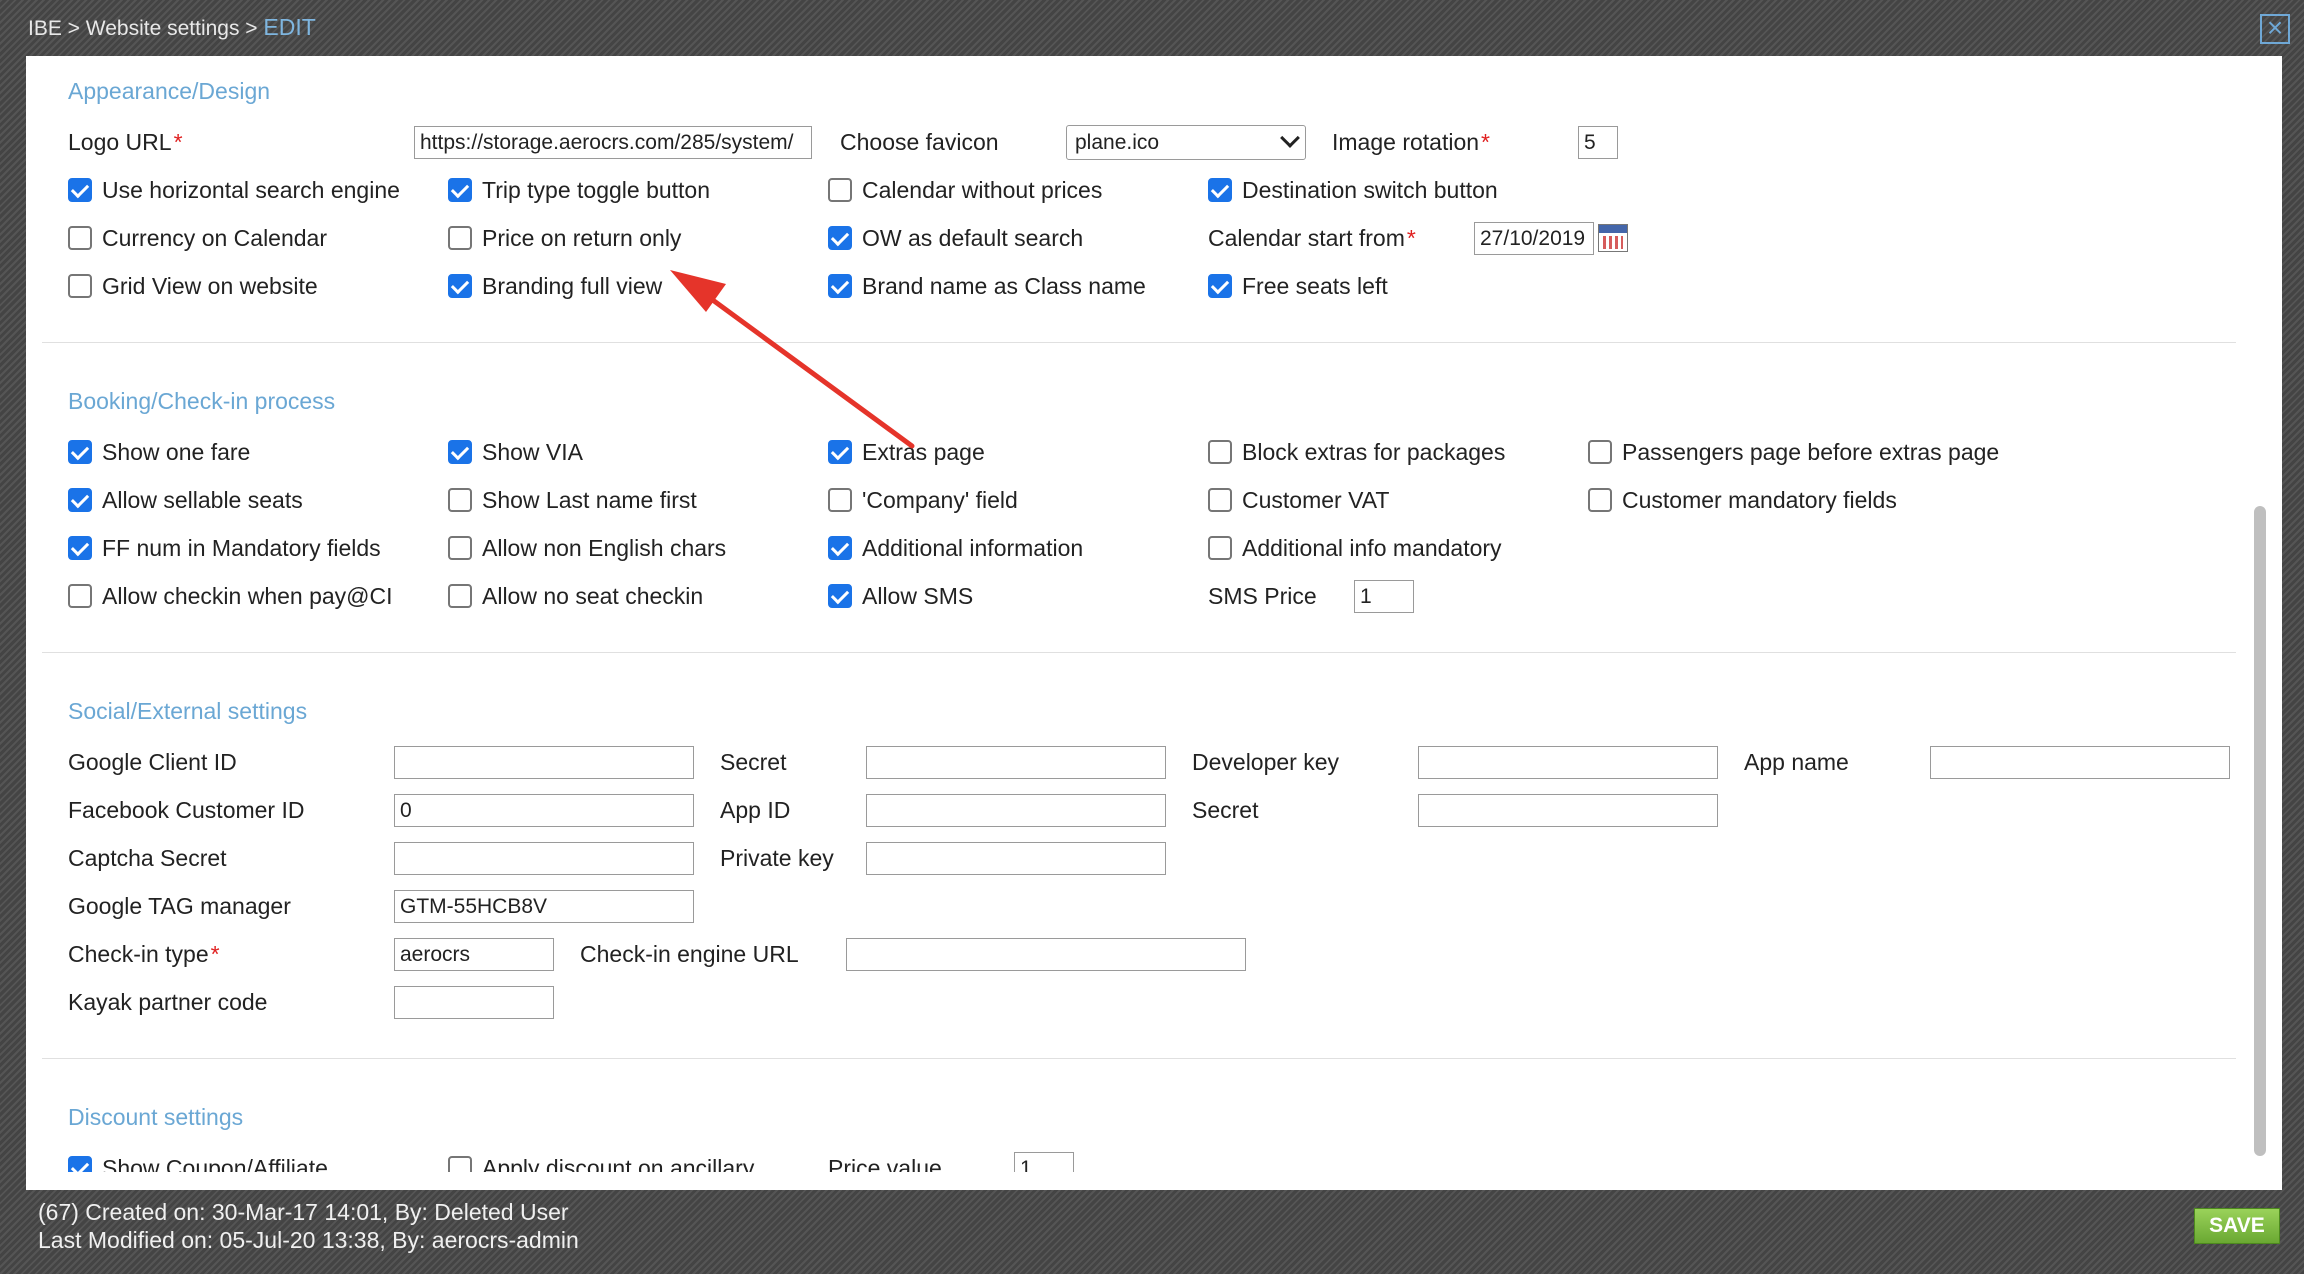 The image size is (2304, 1274). Describe the element at coordinates (1353, 190) in the screenshot. I see `checkbox-destination-switch: Destination switch button` at that location.